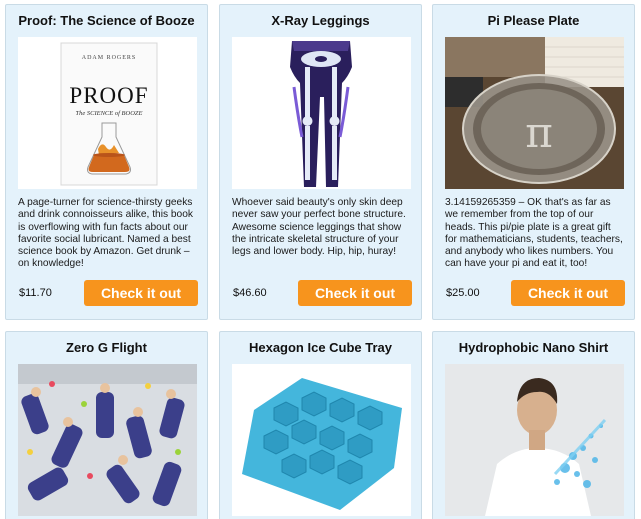  Describe the element at coordinates (250, 293) in the screenshot. I see `product-price: $46.60` at that location.